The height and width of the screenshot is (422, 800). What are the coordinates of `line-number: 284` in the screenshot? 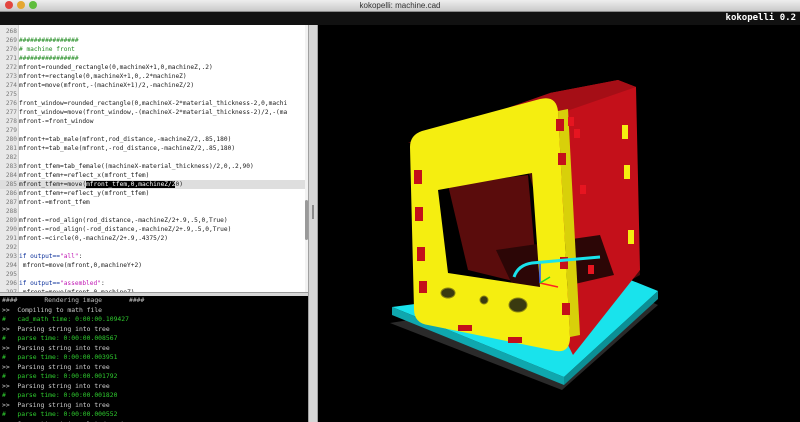 It's located at (11, 176).